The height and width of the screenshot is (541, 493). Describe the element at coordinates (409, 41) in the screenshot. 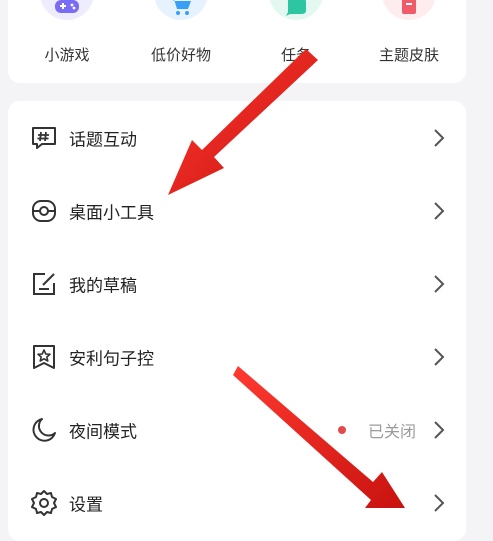

I see `grid-item-theme-skin: 主题皮肤` at that location.